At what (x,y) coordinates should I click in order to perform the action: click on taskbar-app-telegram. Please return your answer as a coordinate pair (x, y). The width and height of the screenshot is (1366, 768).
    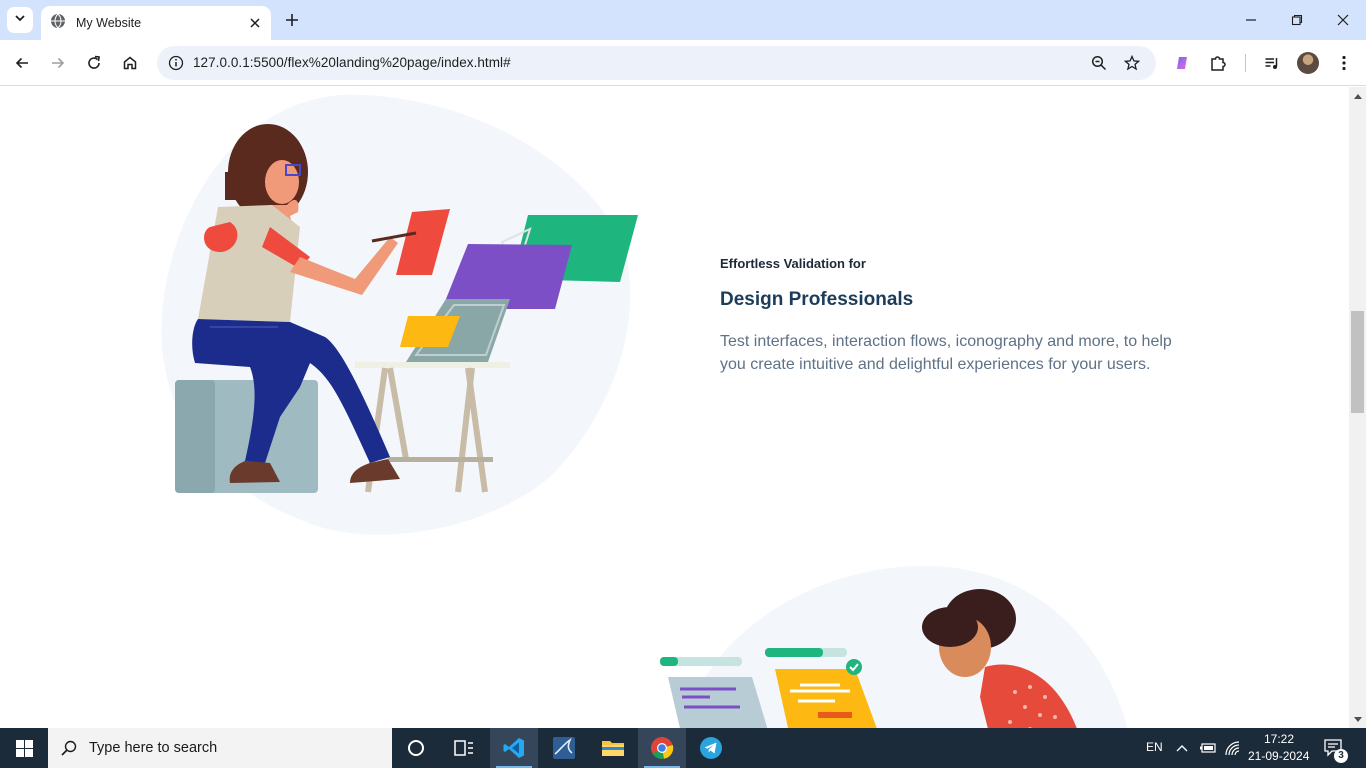
    Looking at the image, I should click on (711, 748).